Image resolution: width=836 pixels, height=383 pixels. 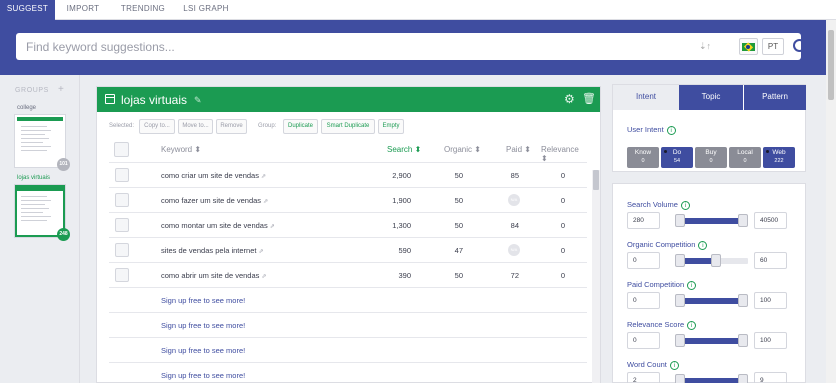 What do you see at coordinates (348, 99) in the screenshot?
I see `panel-header: lojas virtuais ✎ ⚙ 🗑` at bounding box center [348, 99].